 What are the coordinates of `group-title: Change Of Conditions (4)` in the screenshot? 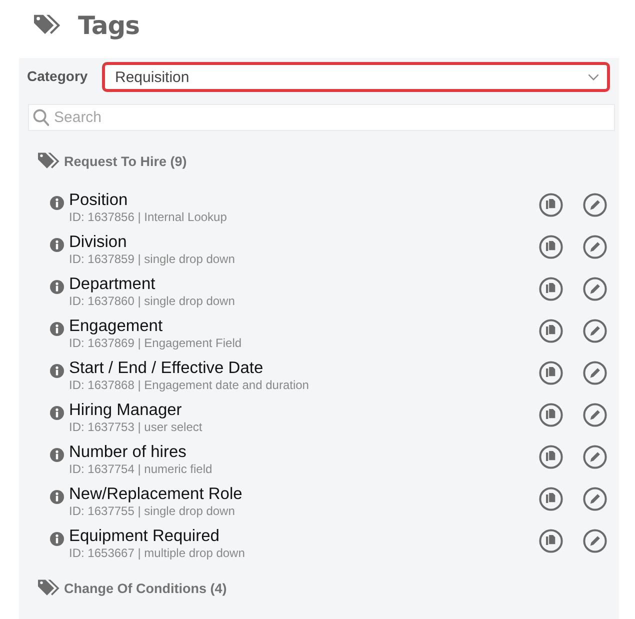 It's located at (145, 588).